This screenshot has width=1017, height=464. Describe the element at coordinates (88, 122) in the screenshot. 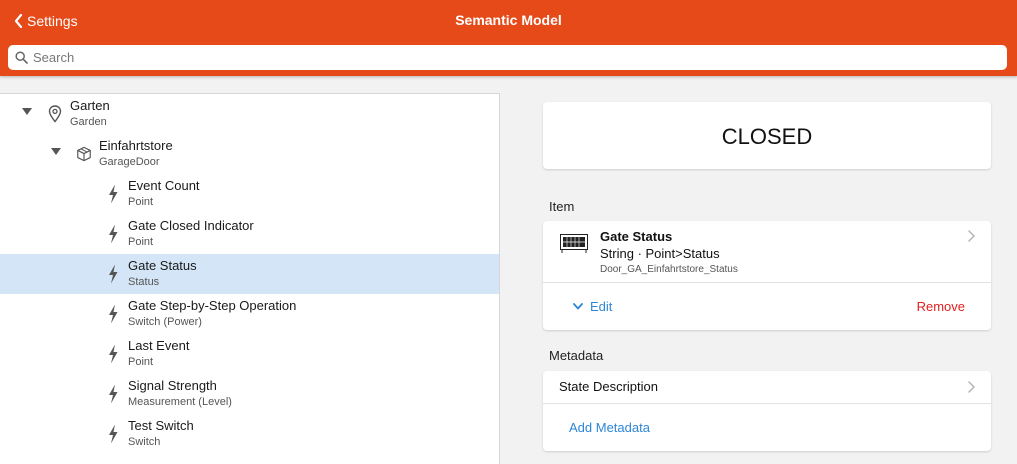

I see `tree-node-sublabel: Garden` at that location.